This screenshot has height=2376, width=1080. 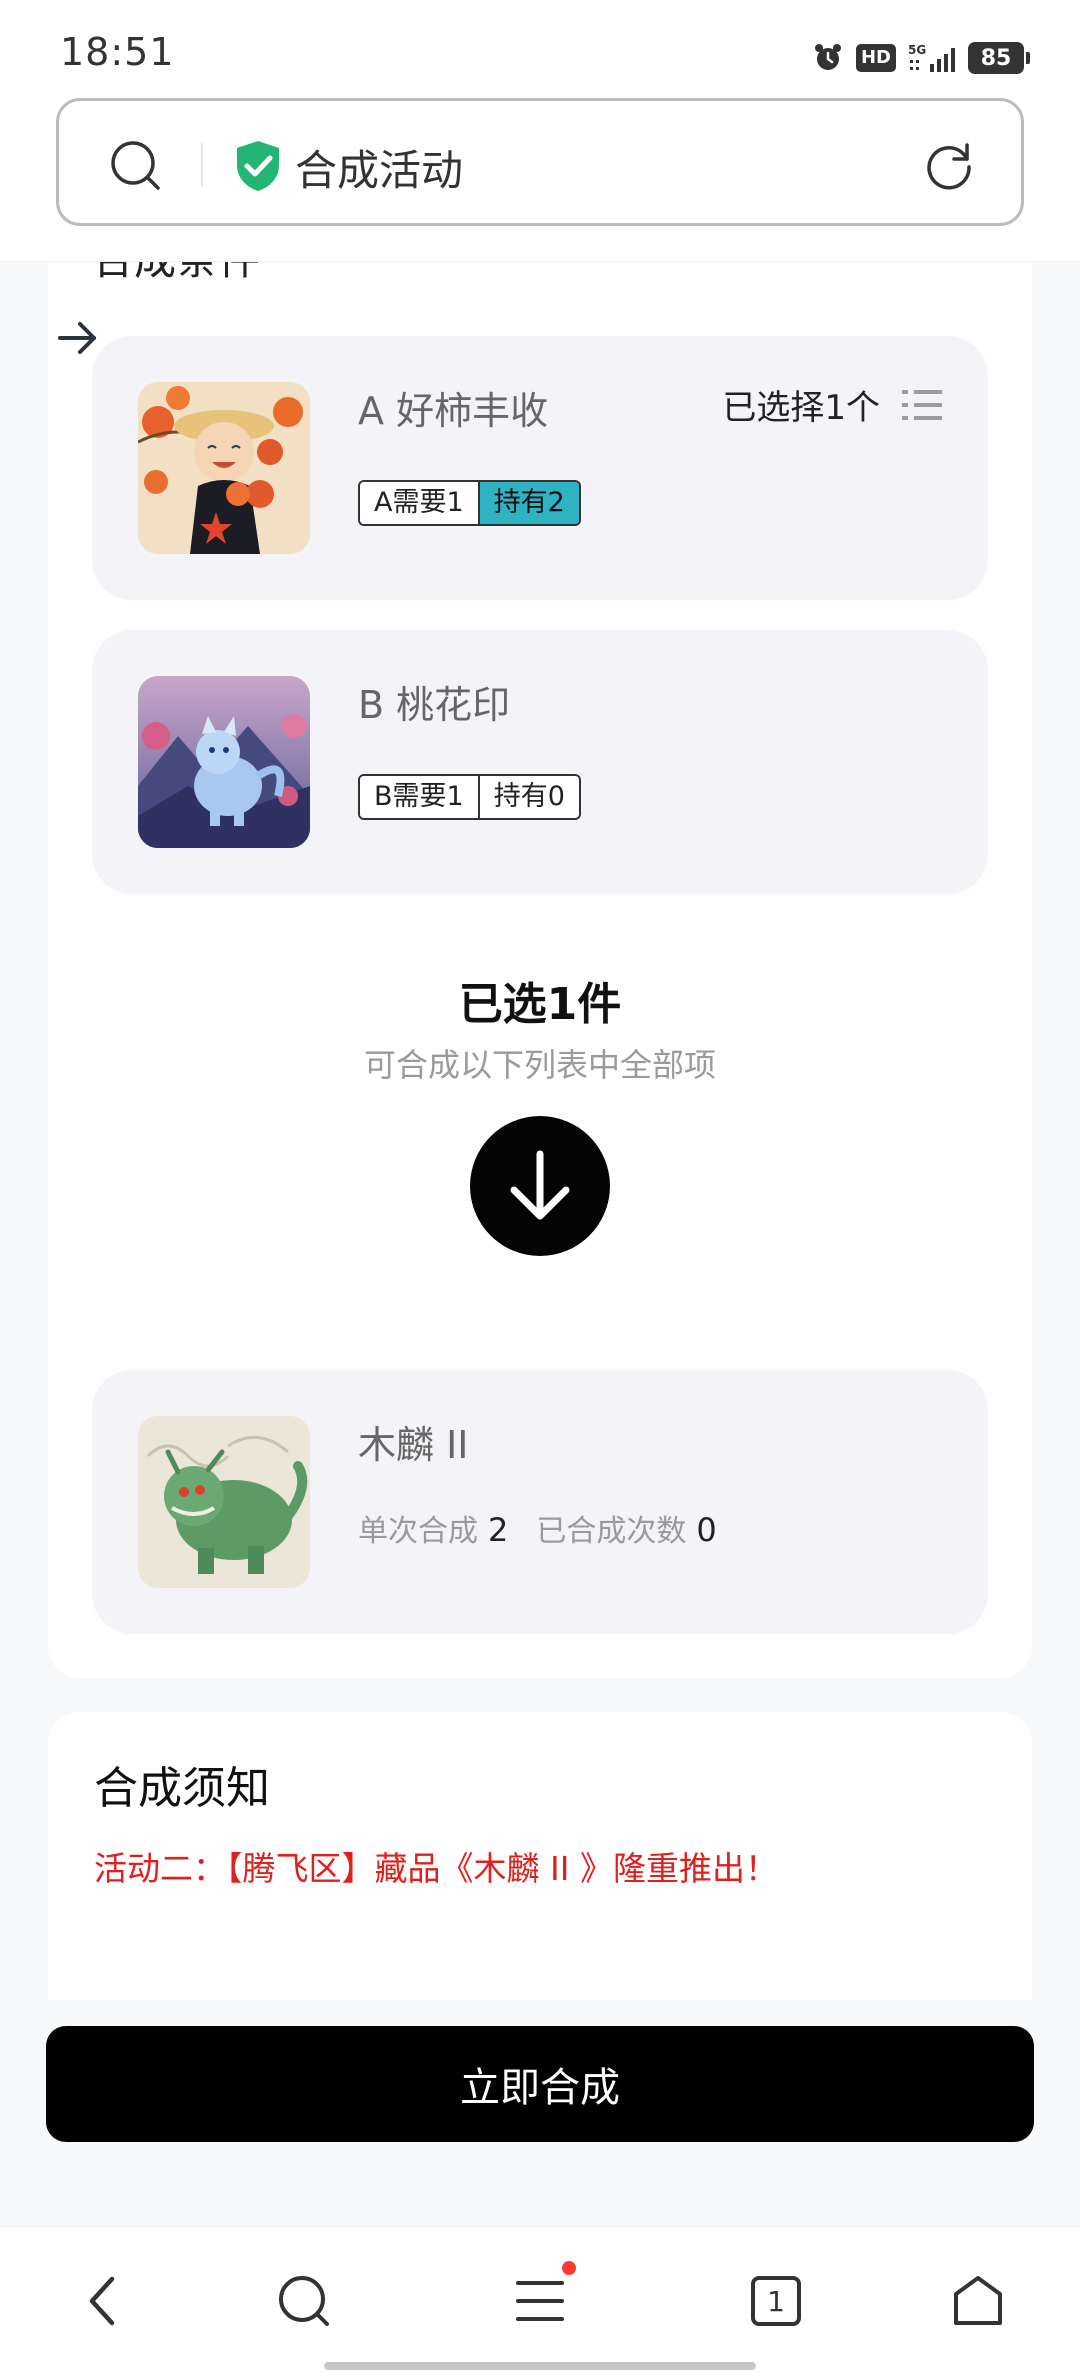 I want to click on signal-icon: 5G, so click(x=931, y=57).